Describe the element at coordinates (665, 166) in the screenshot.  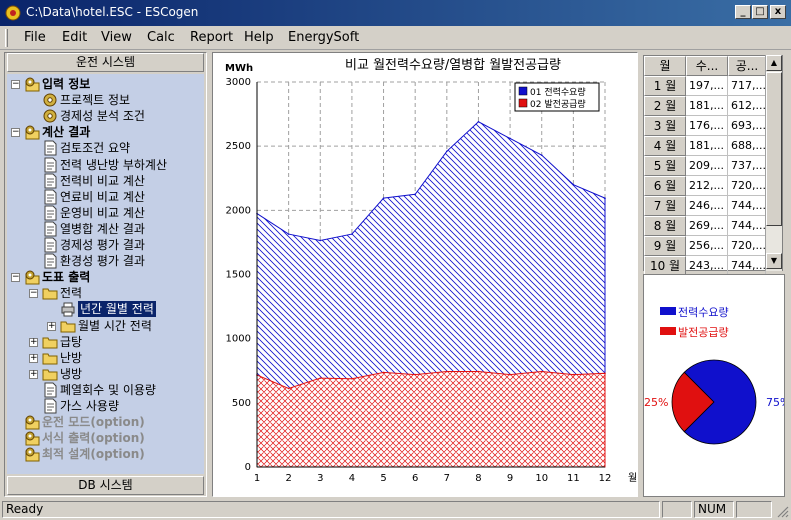
I see `table-row-header: 5 월` at that location.